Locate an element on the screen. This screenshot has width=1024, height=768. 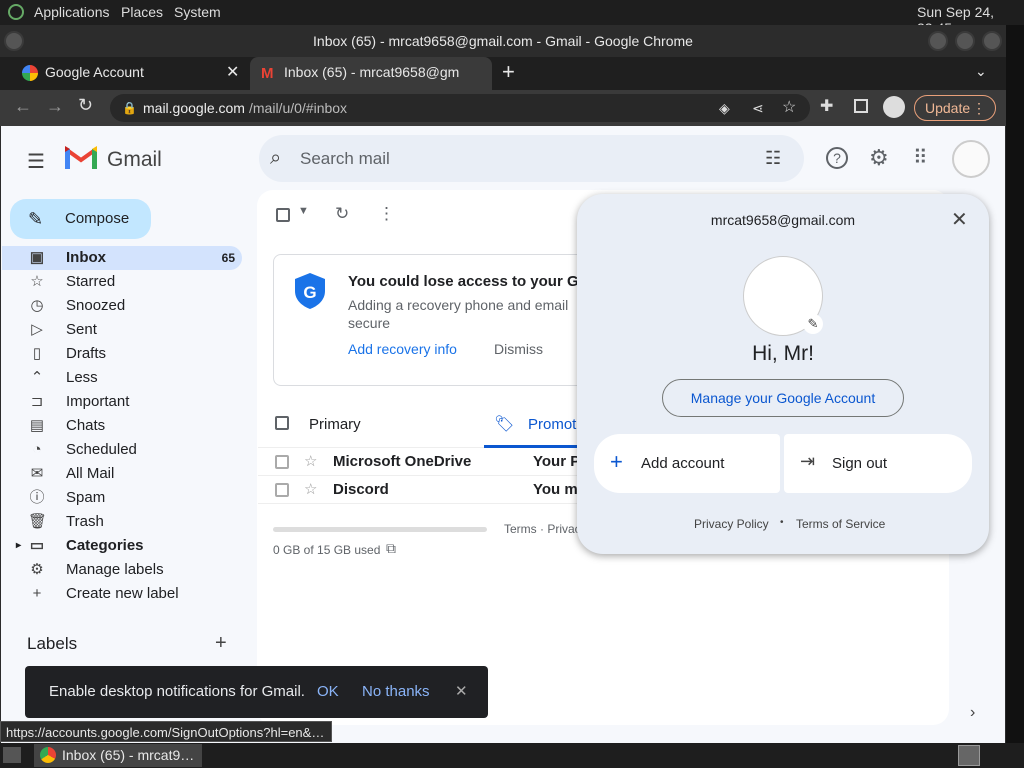
tab-gmail-inbox: M Inbox (65) - mrcat9658@gma is located at coordinates (371, 73).